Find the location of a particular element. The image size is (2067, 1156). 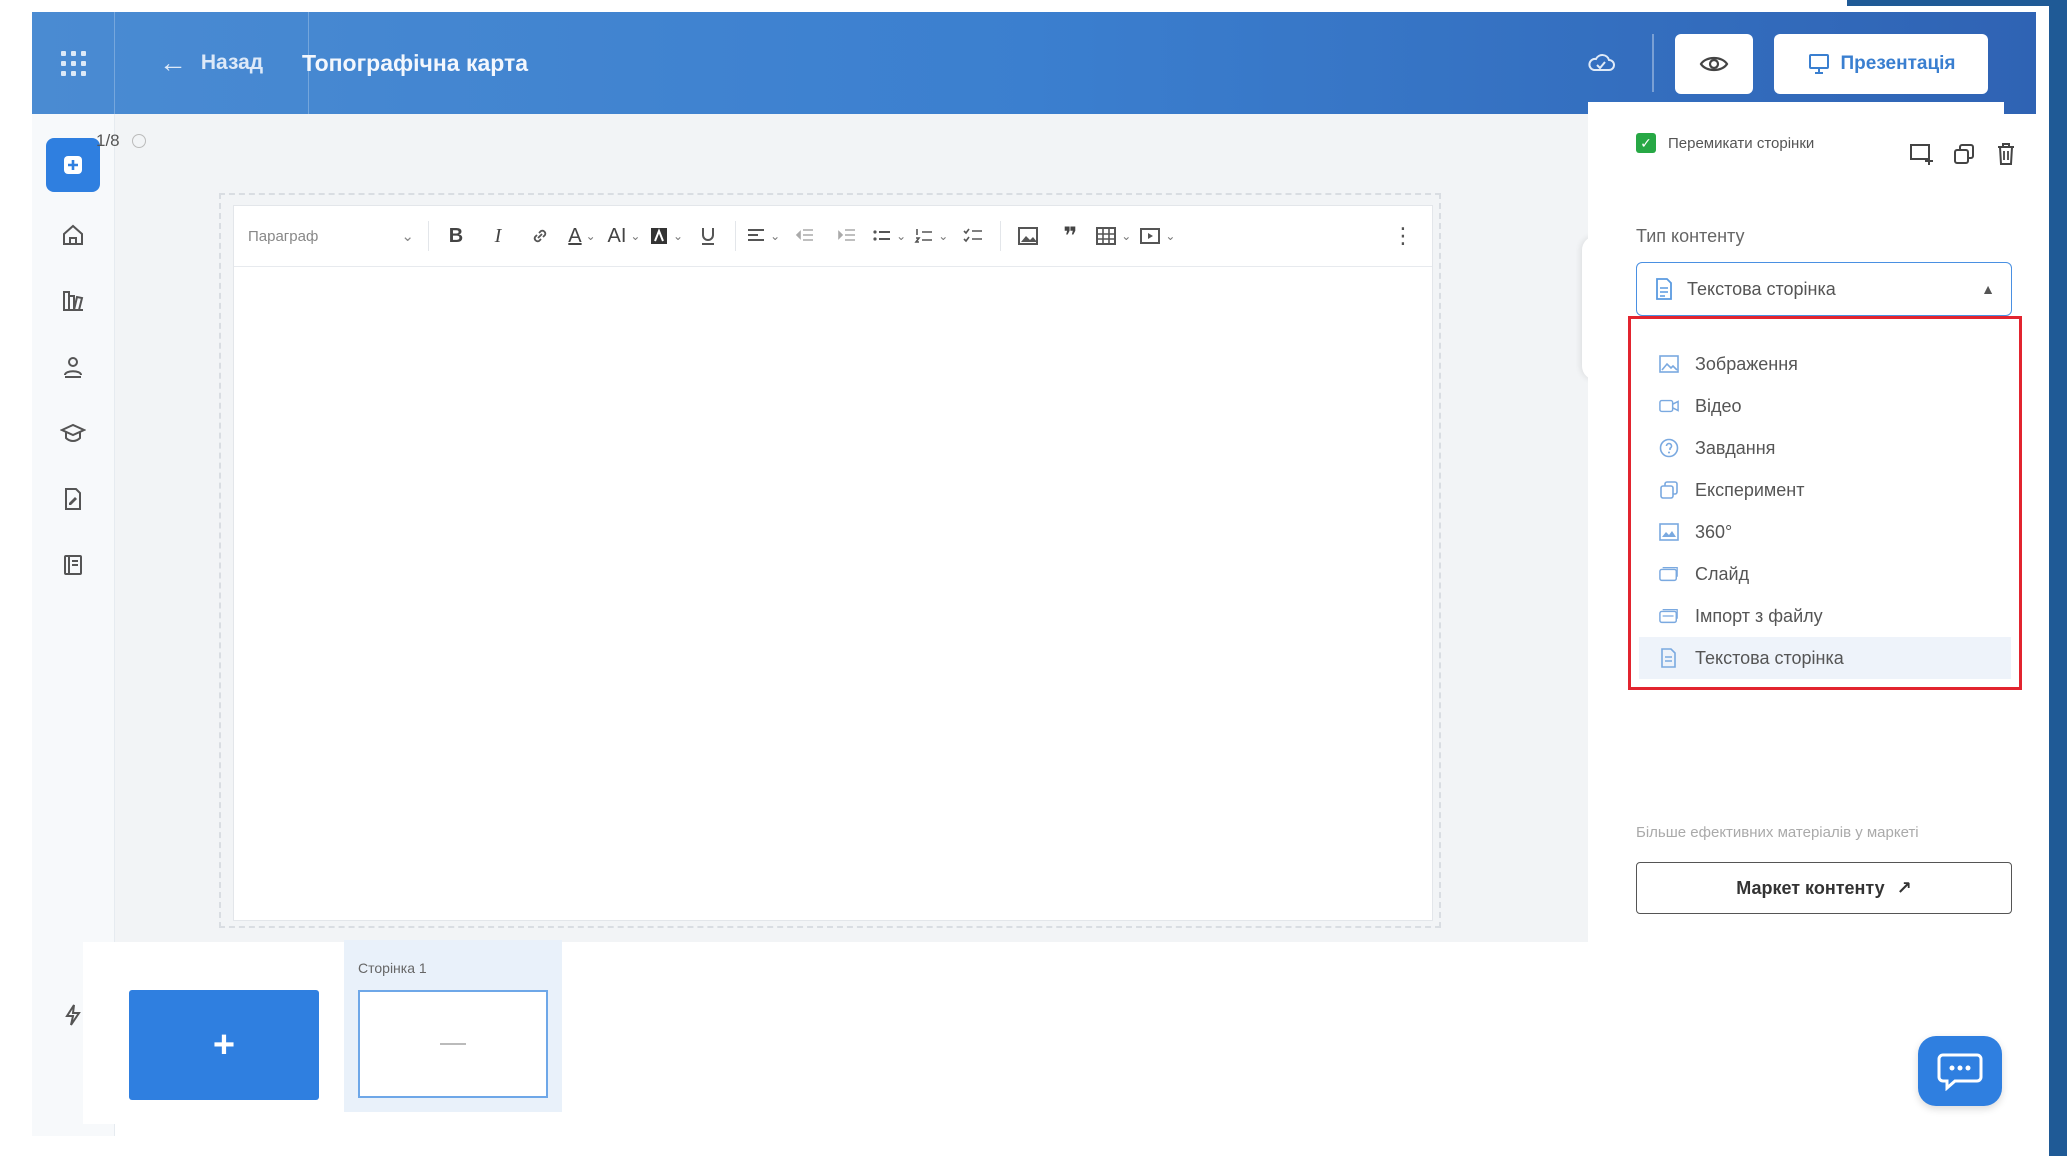

page-title: Топографічна карта is located at coordinates (415, 63).